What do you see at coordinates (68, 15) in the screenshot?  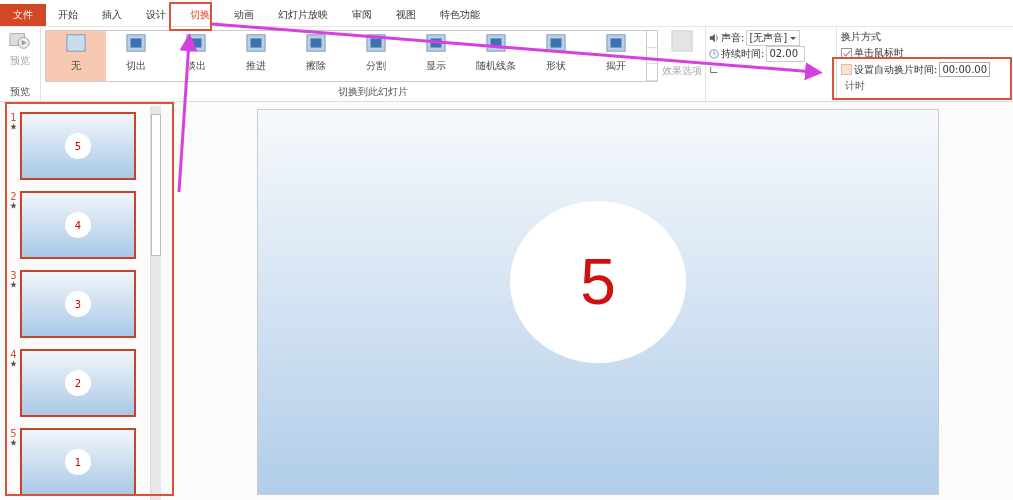 I see `ribbon-tab: 开始` at bounding box center [68, 15].